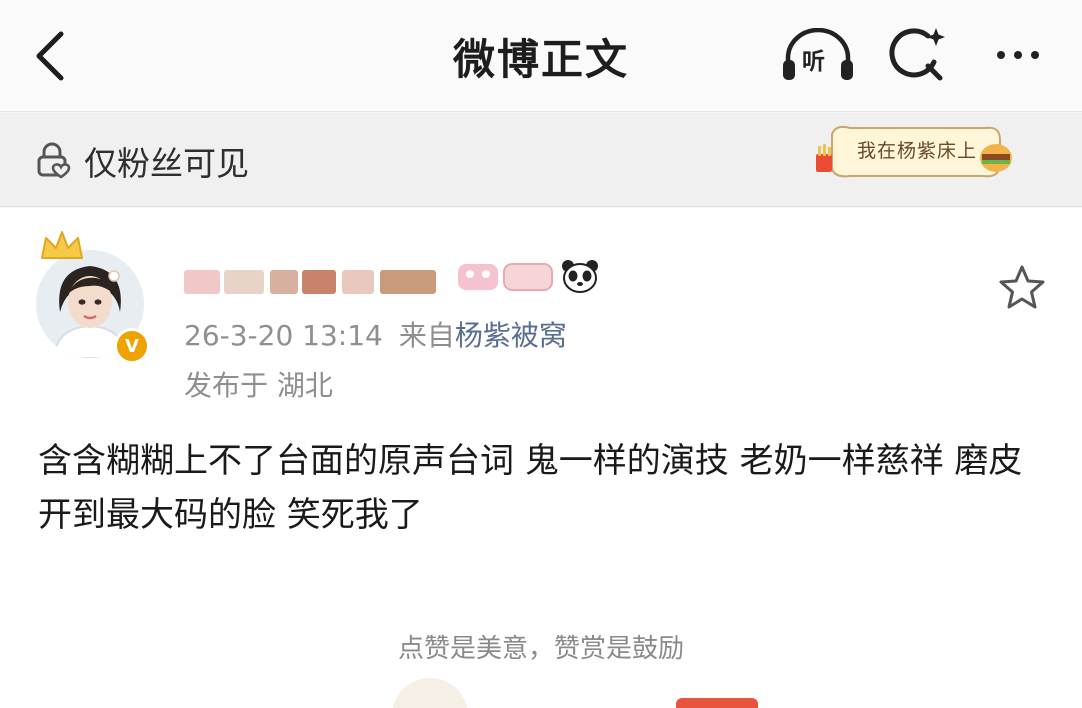  I want to click on search-button, so click(918, 55).